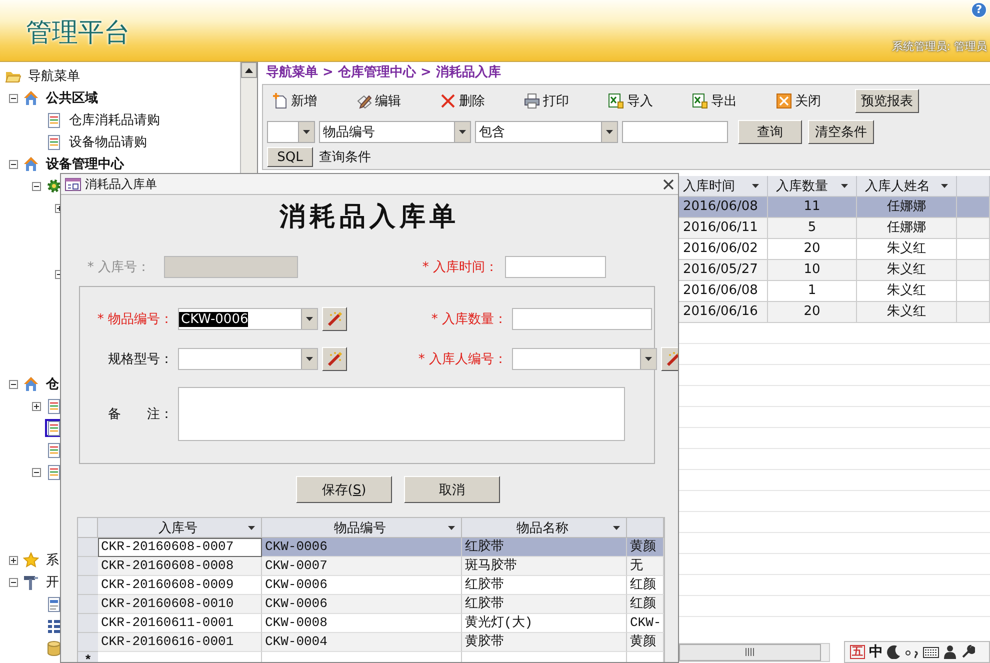 This screenshot has width=990, height=663. What do you see at coordinates (887, 101) in the screenshot?
I see `report-button: 预览报表` at bounding box center [887, 101].